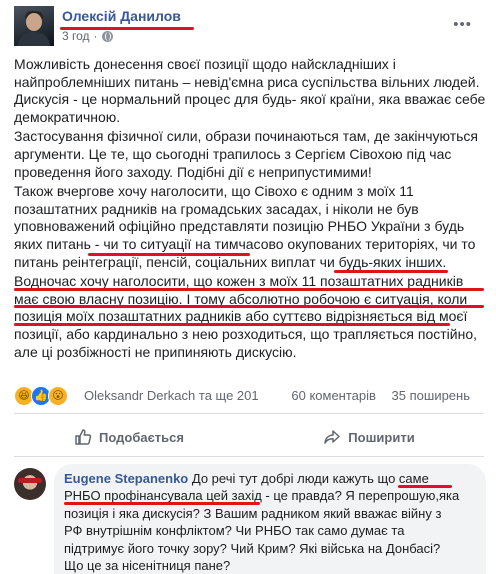 This screenshot has width=496, height=574. Describe the element at coordinates (126, 478) in the screenshot. I see `comment-author: Eugene Stepanenko` at that location.